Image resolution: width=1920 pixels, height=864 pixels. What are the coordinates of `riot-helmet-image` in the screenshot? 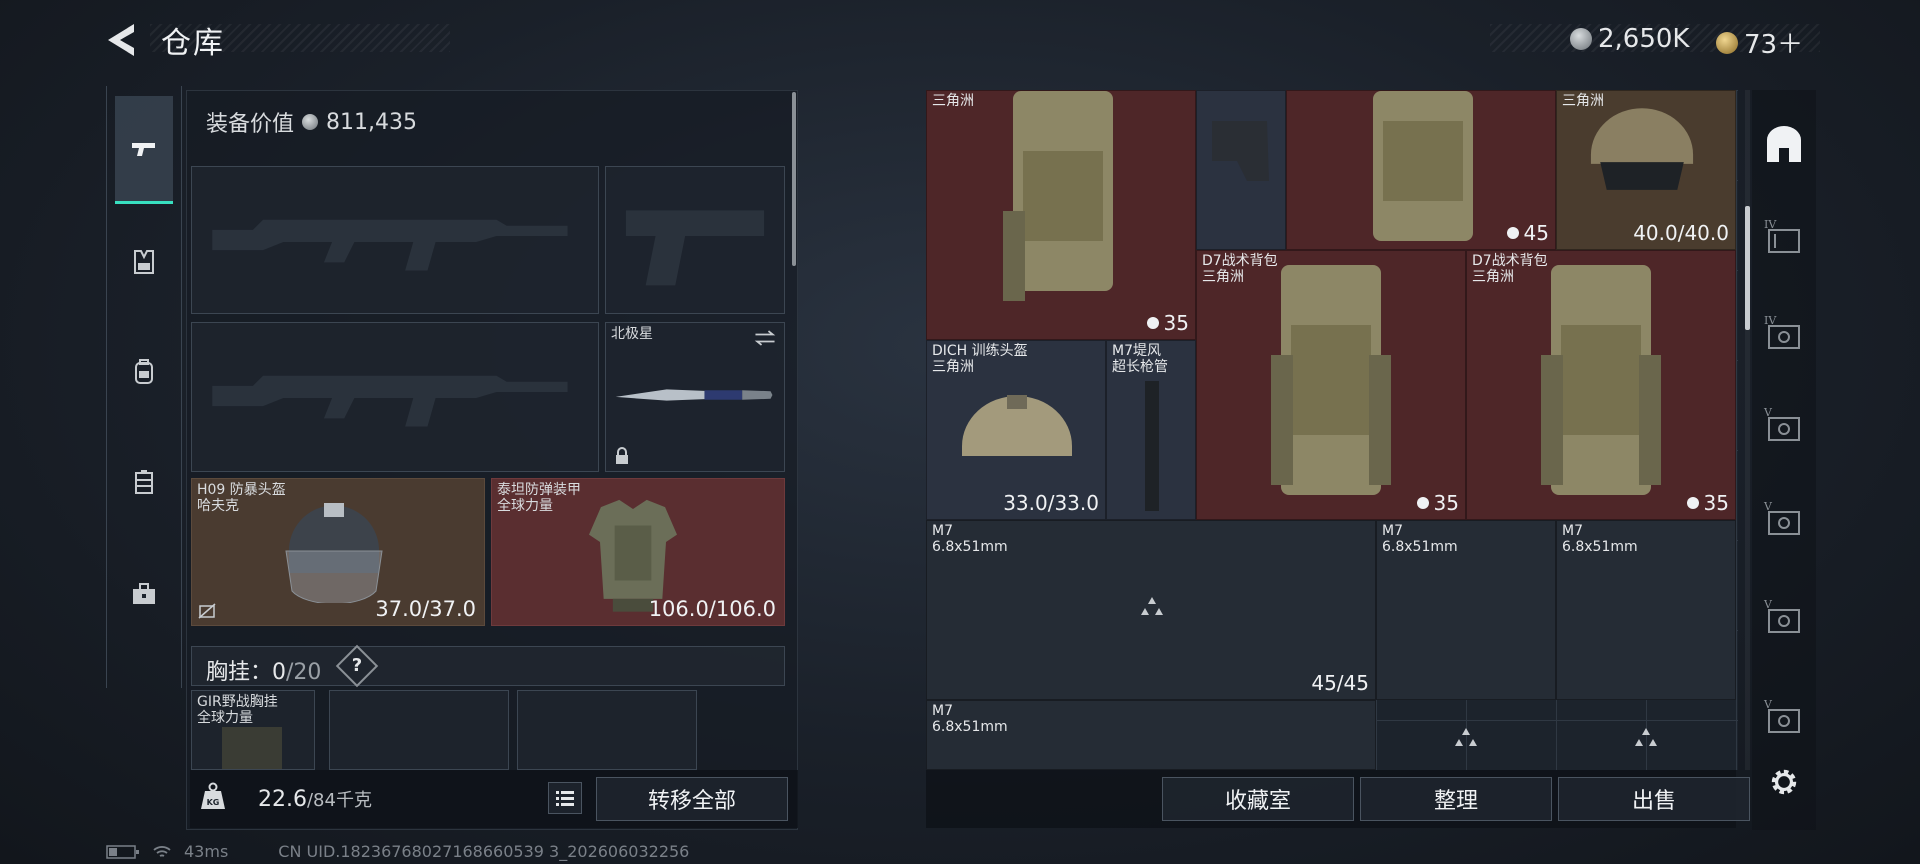 It's located at (334, 553).